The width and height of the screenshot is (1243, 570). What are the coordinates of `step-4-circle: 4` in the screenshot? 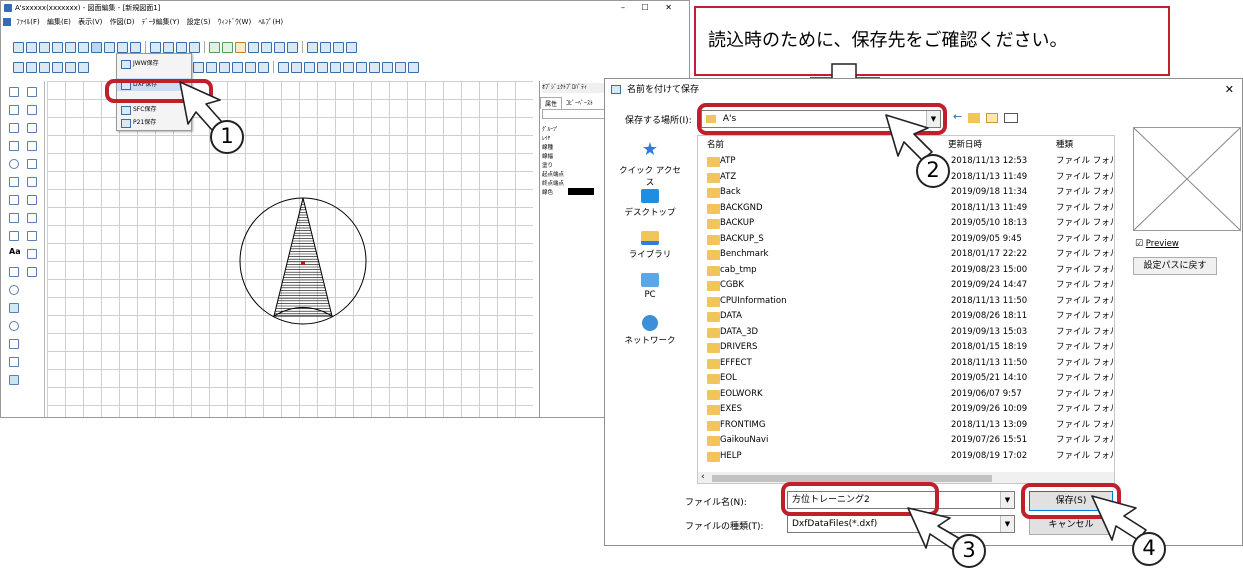 It's located at (1149, 549).